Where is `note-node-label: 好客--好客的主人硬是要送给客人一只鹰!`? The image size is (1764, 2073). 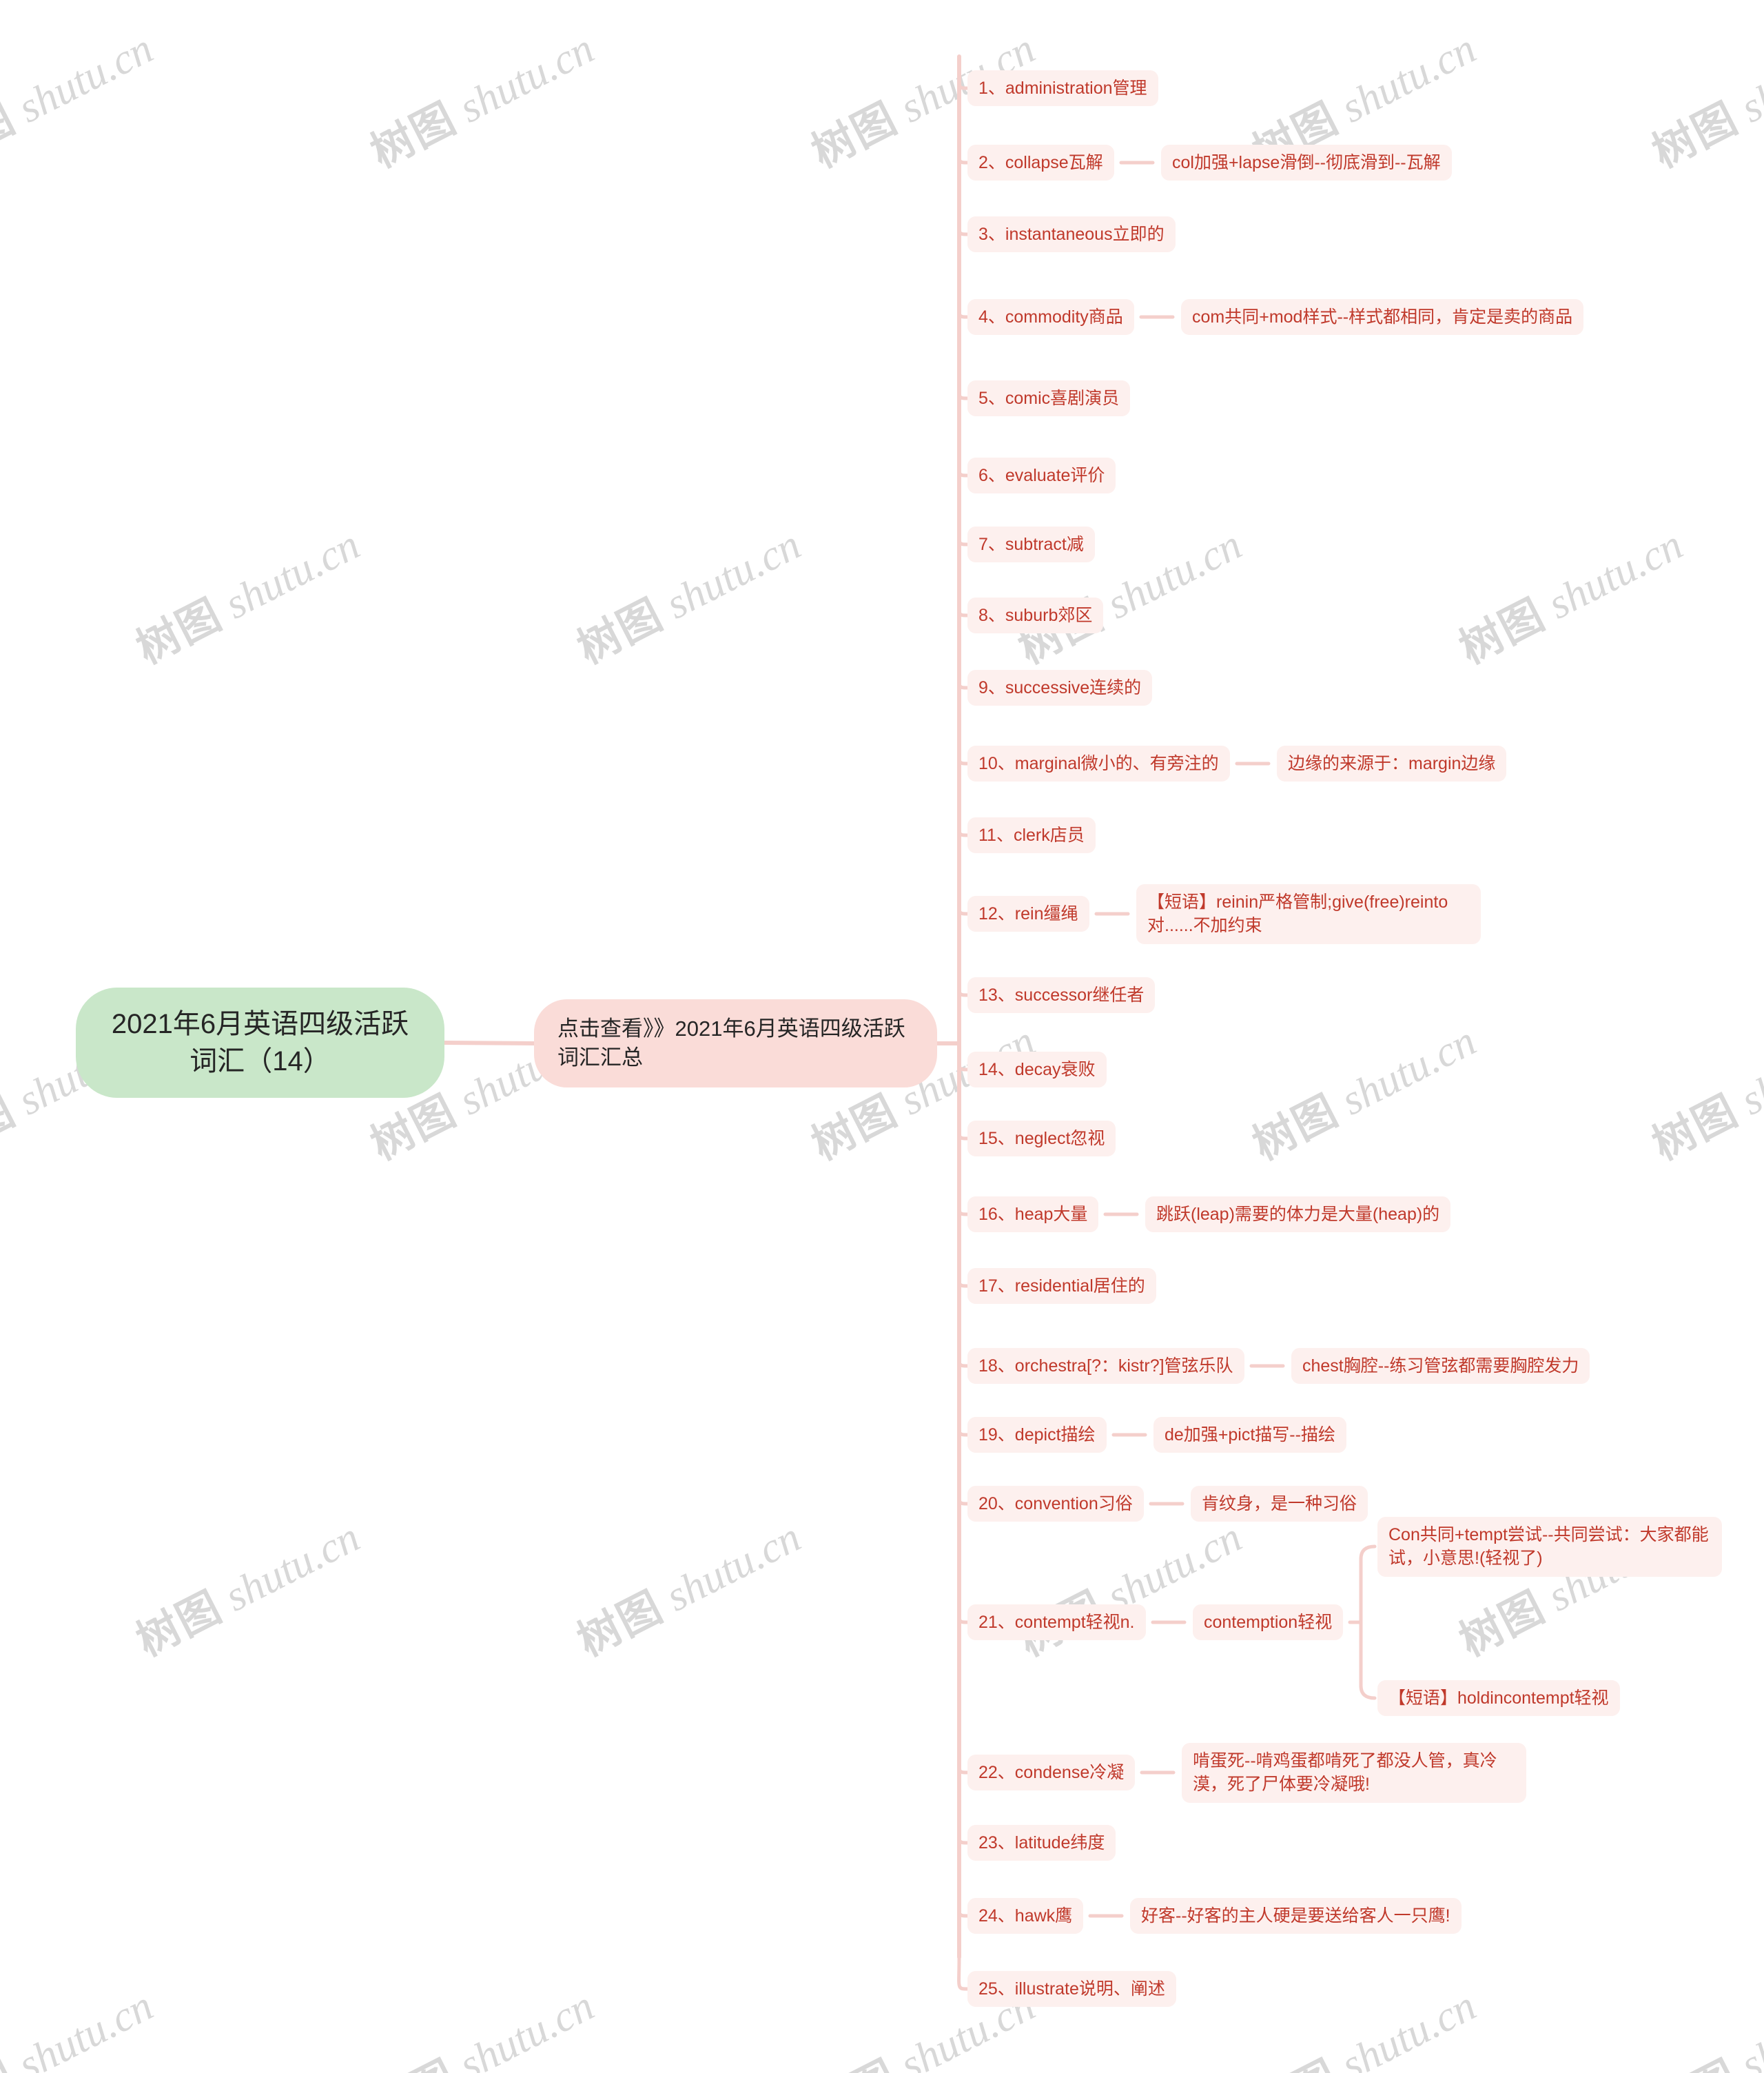 note-node-label: 好客--好客的主人硬是要送给客人一只鹰! is located at coordinates (1295, 1916).